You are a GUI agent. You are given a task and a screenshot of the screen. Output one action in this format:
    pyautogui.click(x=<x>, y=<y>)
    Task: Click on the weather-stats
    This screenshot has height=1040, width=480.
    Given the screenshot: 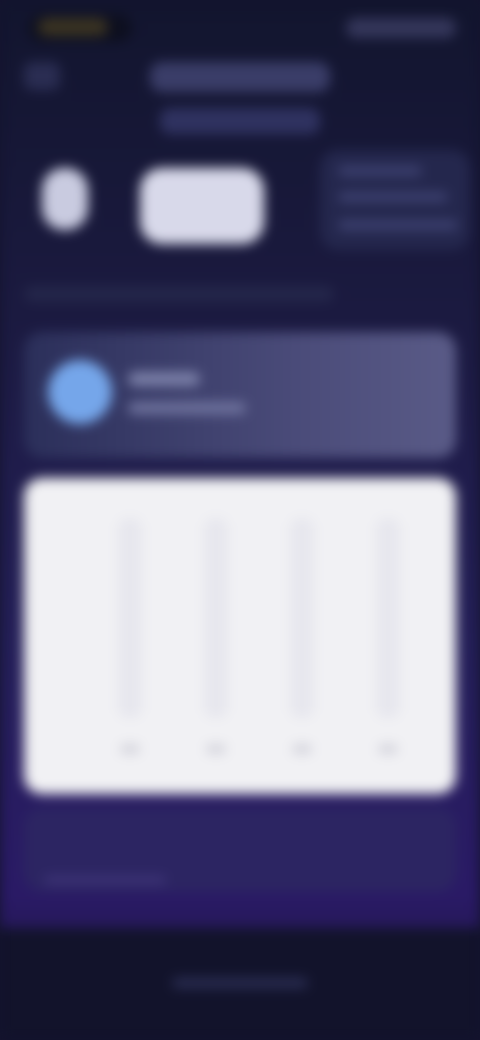 What is the action you would take?
    pyautogui.click(x=395, y=200)
    